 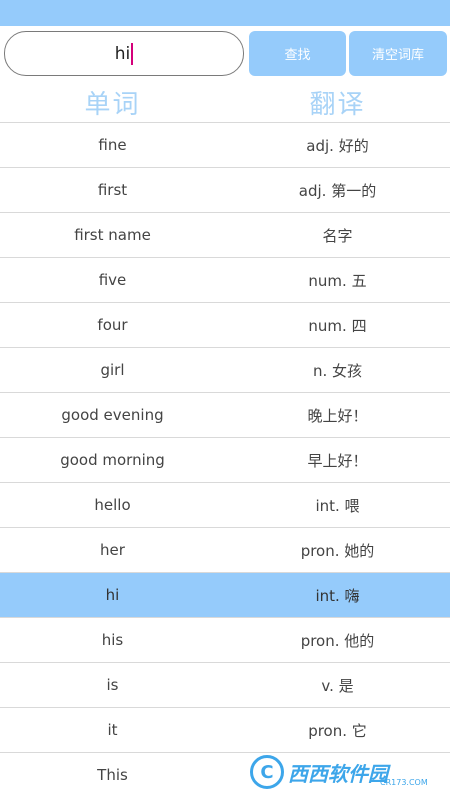 I want to click on list-item: good morning 早上好！, so click(x=225, y=459).